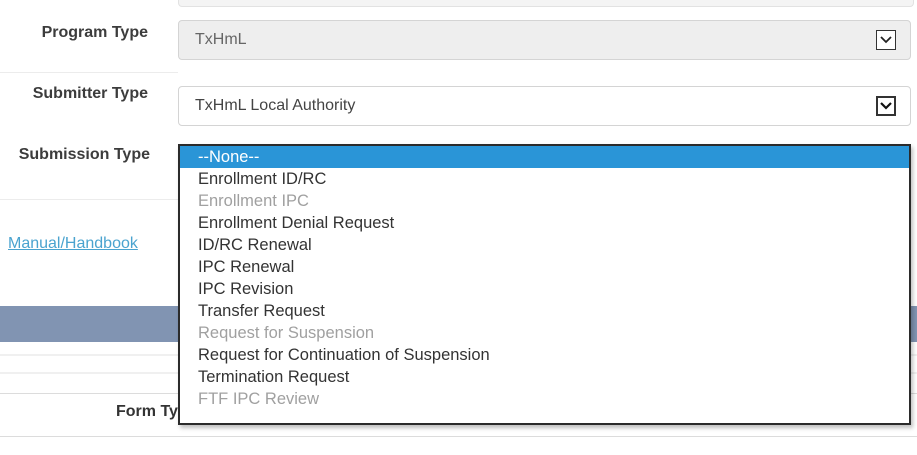 The width and height of the screenshot is (917, 455). Describe the element at coordinates (275, 105) in the screenshot. I see `submitter-type-value: TxHmL Local Authority` at that location.